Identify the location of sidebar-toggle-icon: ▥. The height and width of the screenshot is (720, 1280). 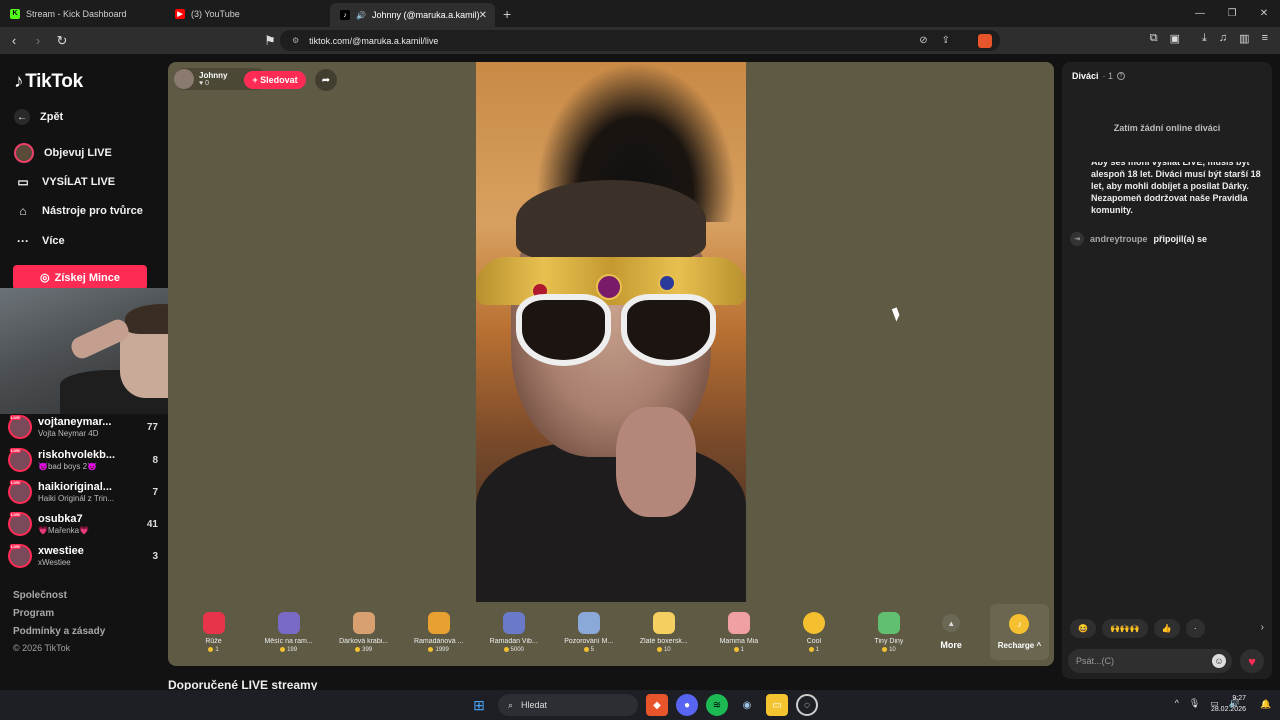
(1244, 38).